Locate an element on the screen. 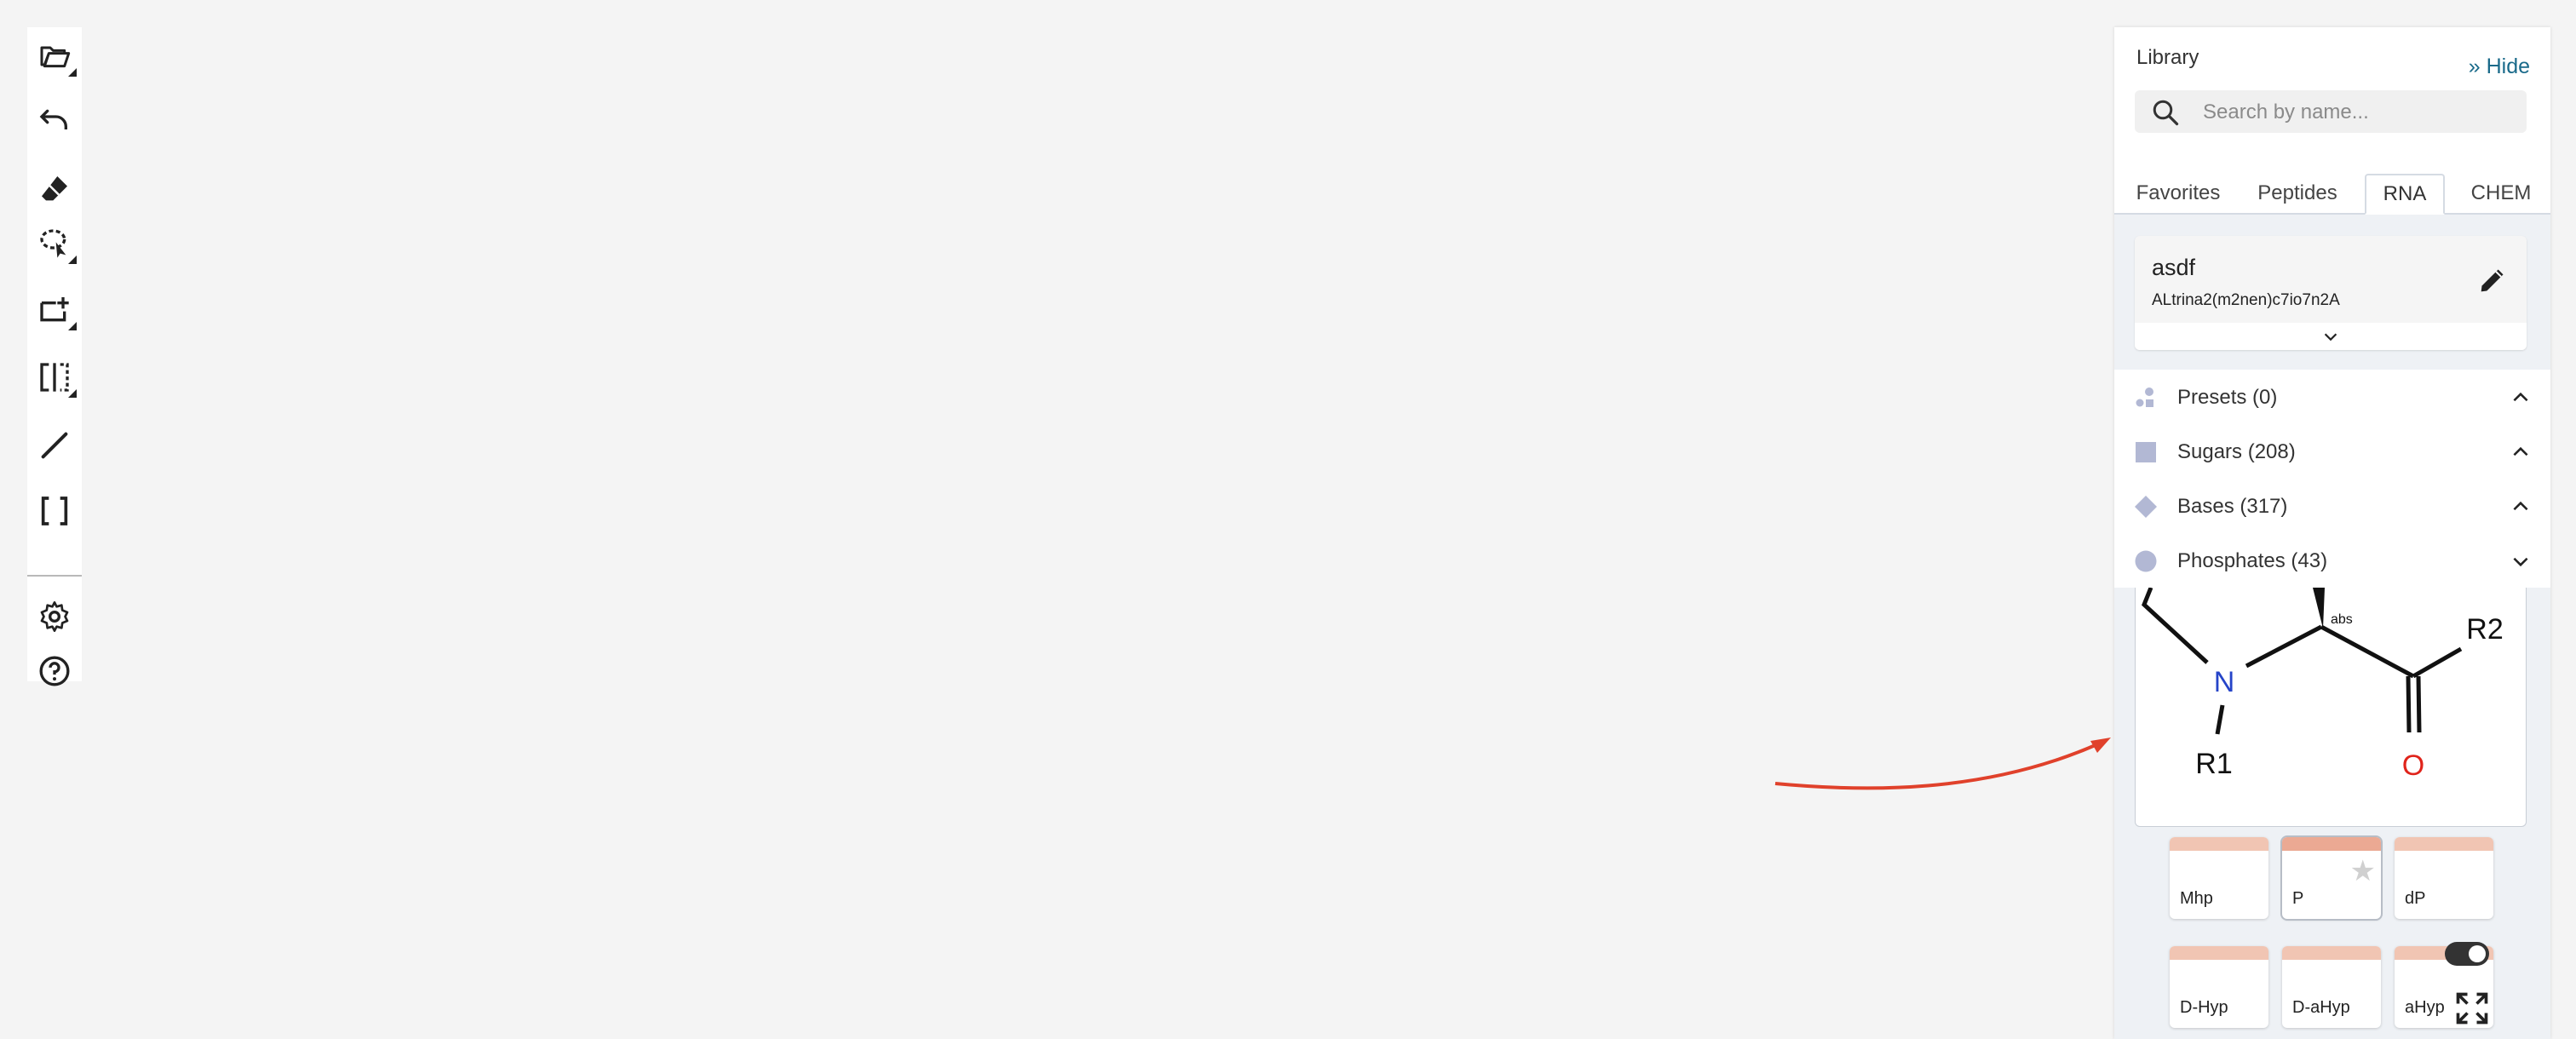 This screenshot has width=2576, height=1039. rna-preset-card: asdf ALtrina2(m2nen)c7io7n2A is located at coordinates (2331, 293).